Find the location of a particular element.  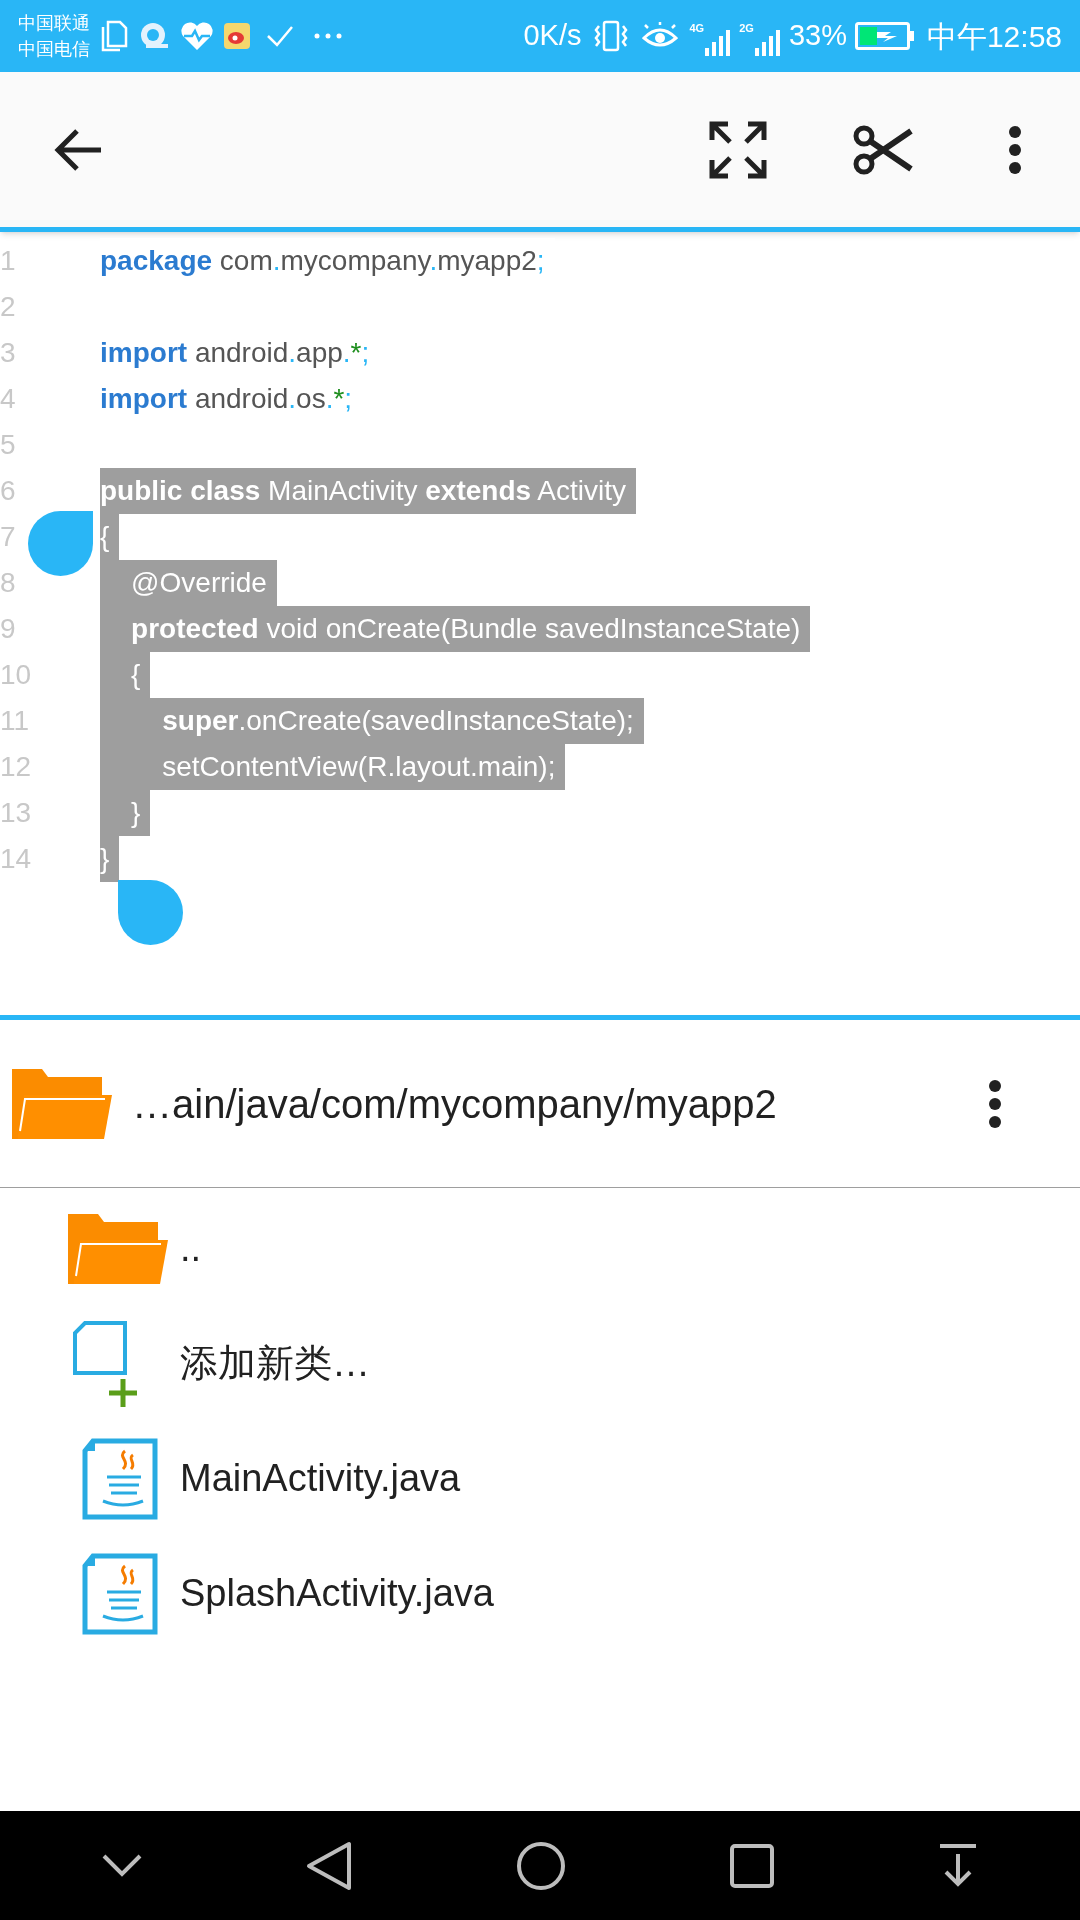

file-item: .. is located at coordinates (540, 1248).